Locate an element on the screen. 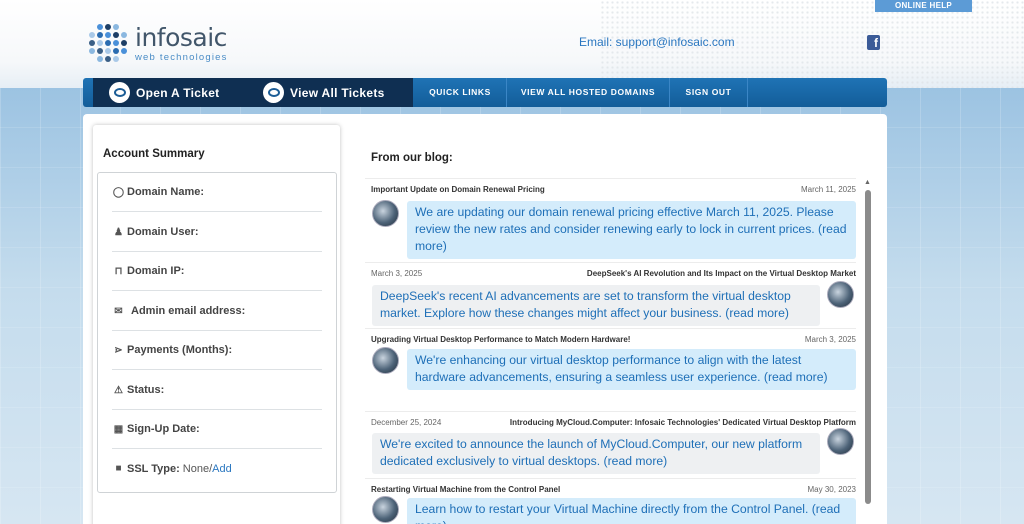 Image resolution: width=1024 pixels, height=524 pixels. summary-label: Payments (Months): is located at coordinates (180, 350).